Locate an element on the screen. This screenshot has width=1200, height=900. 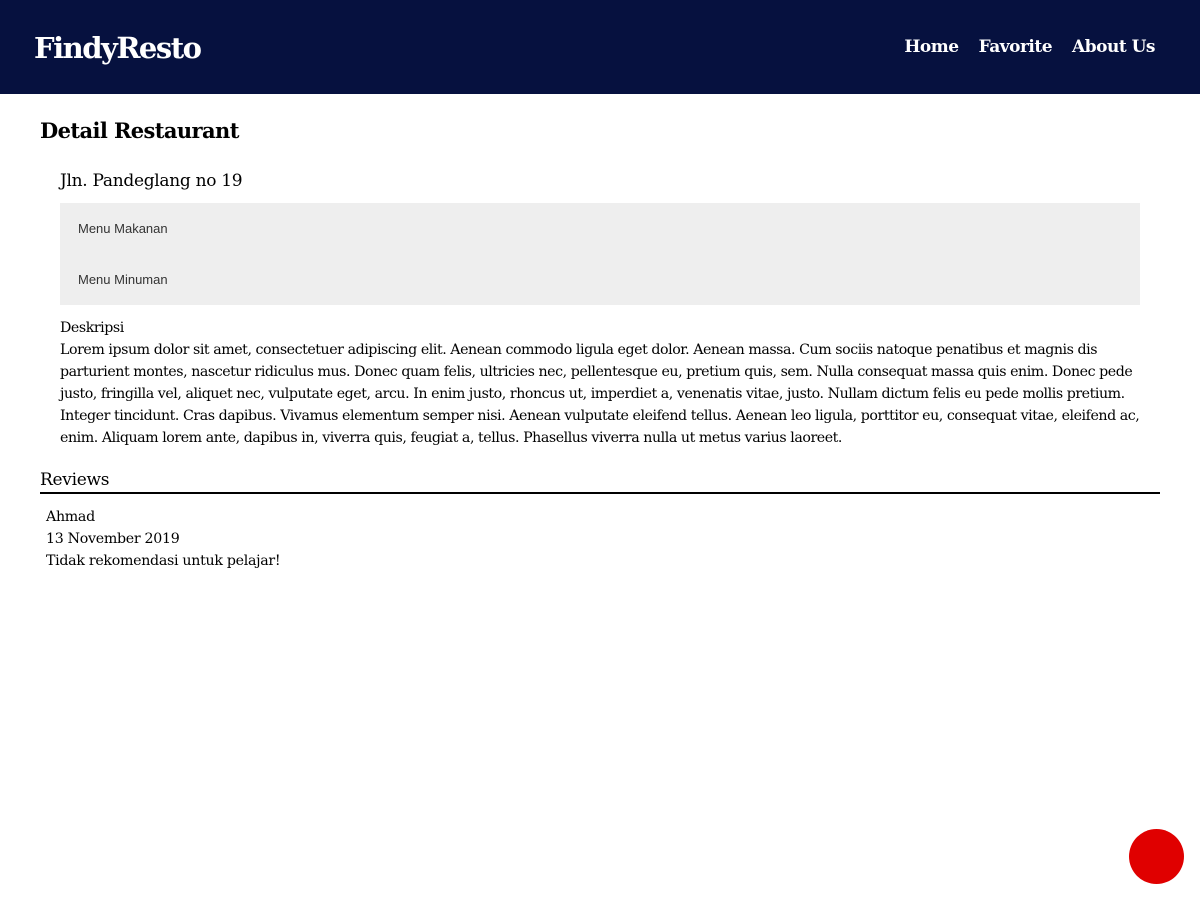
menu-panel: Menu Makanan Menu Minuman is located at coordinates (600, 254).